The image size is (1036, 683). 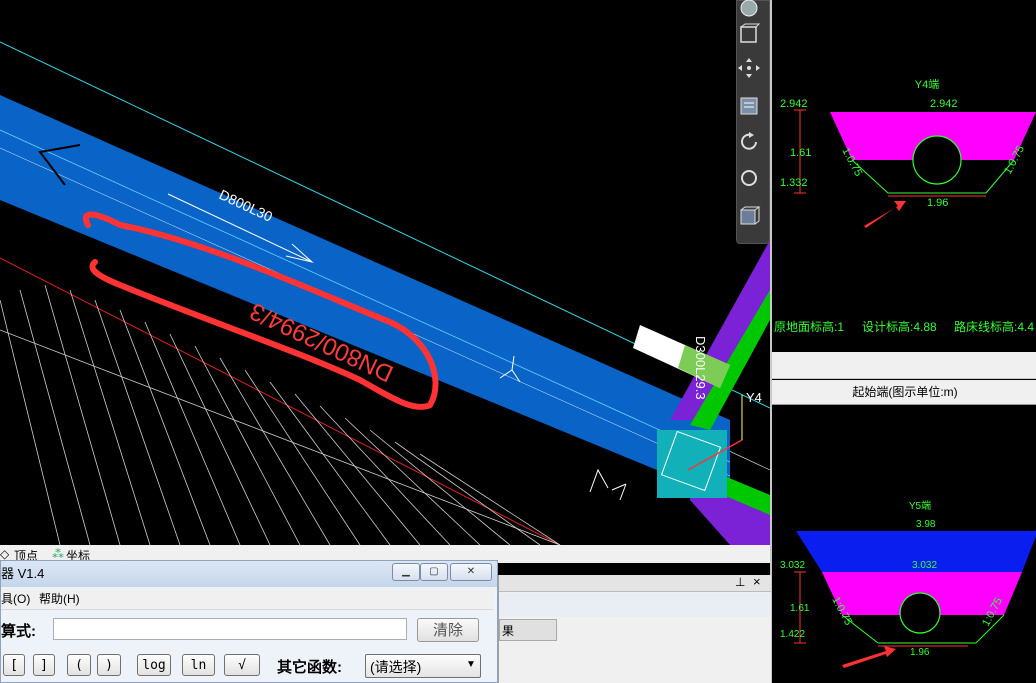 What do you see at coordinates (749, 178) in the screenshot?
I see `circle-icon` at bounding box center [749, 178].